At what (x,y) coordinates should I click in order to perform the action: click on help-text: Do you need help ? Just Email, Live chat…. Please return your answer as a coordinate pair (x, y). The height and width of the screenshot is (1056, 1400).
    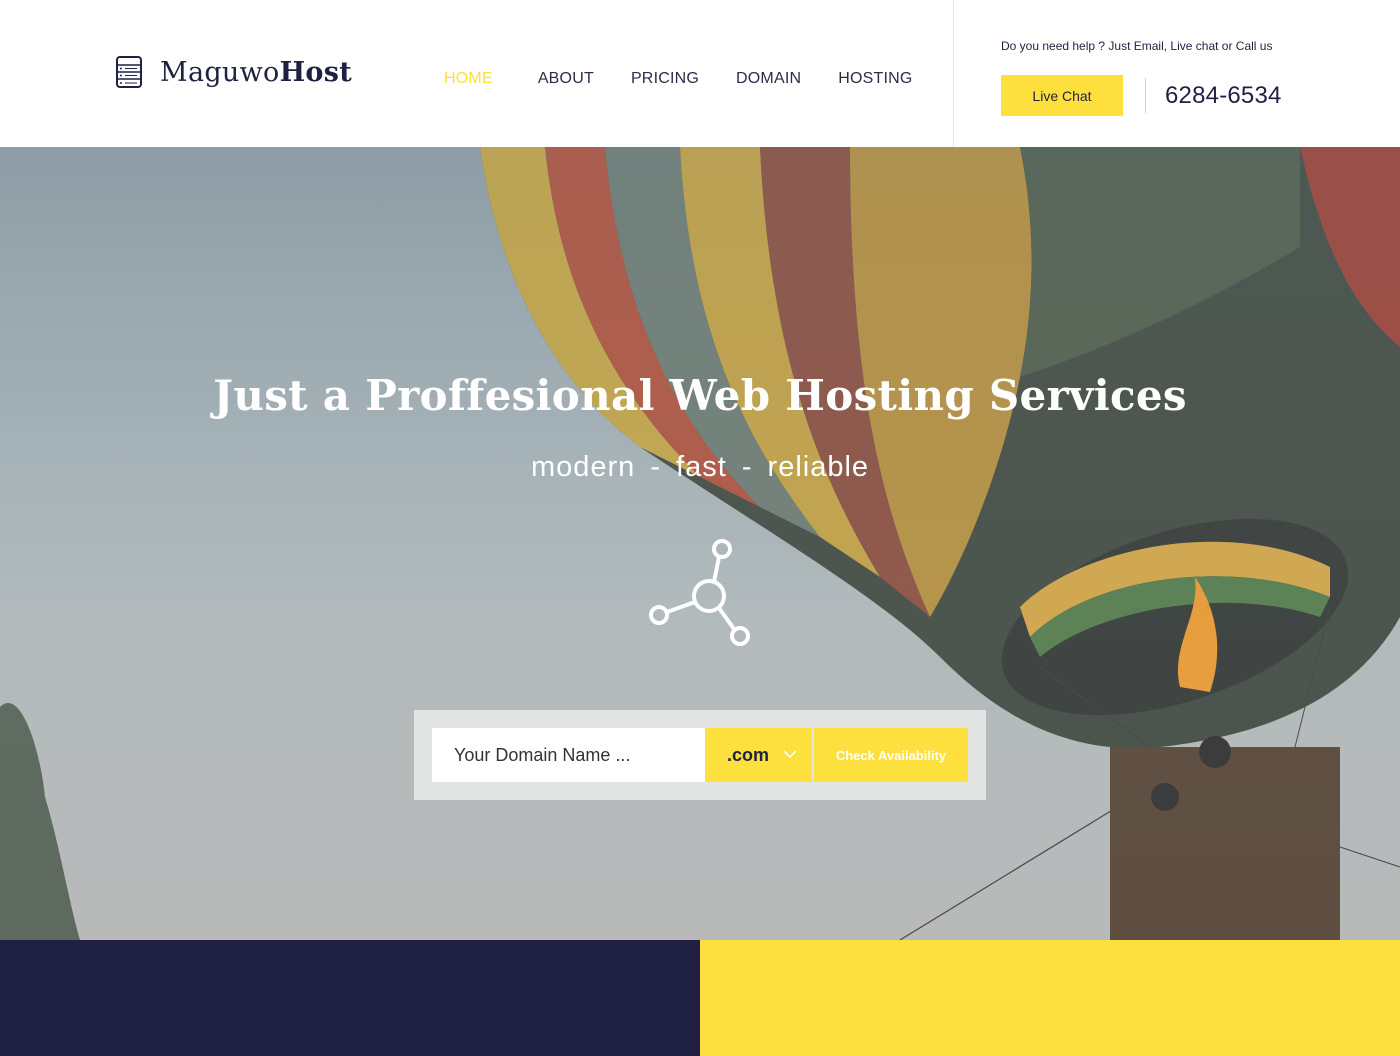
    Looking at the image, I should click on (1137, 46).